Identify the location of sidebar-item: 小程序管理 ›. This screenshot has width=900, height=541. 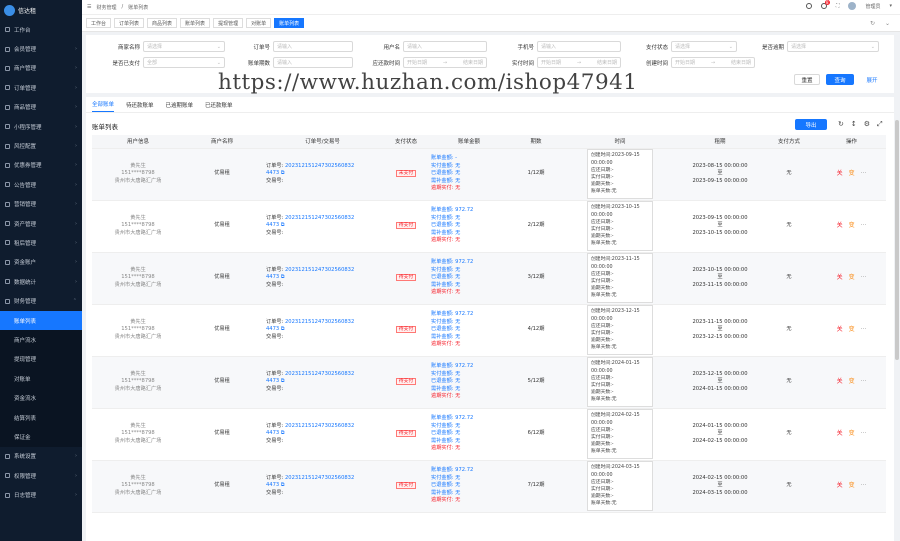
(41, 126).